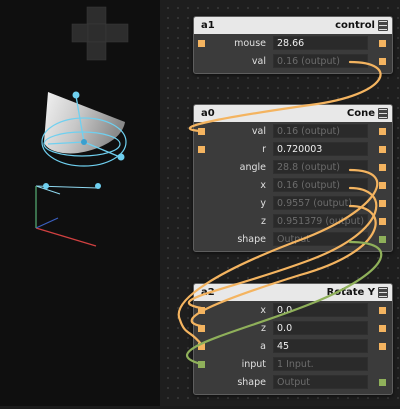 The image size is (400, 409). I want to click on param-row-x: x 0.16 (output), so click(293, 185).